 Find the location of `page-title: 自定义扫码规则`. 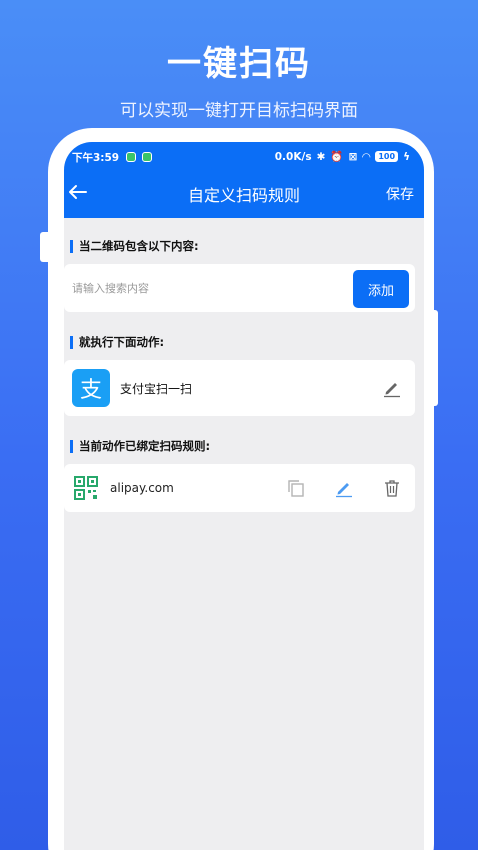

page-title: 自定义扫码规则 is located at coordinates (243, 195).